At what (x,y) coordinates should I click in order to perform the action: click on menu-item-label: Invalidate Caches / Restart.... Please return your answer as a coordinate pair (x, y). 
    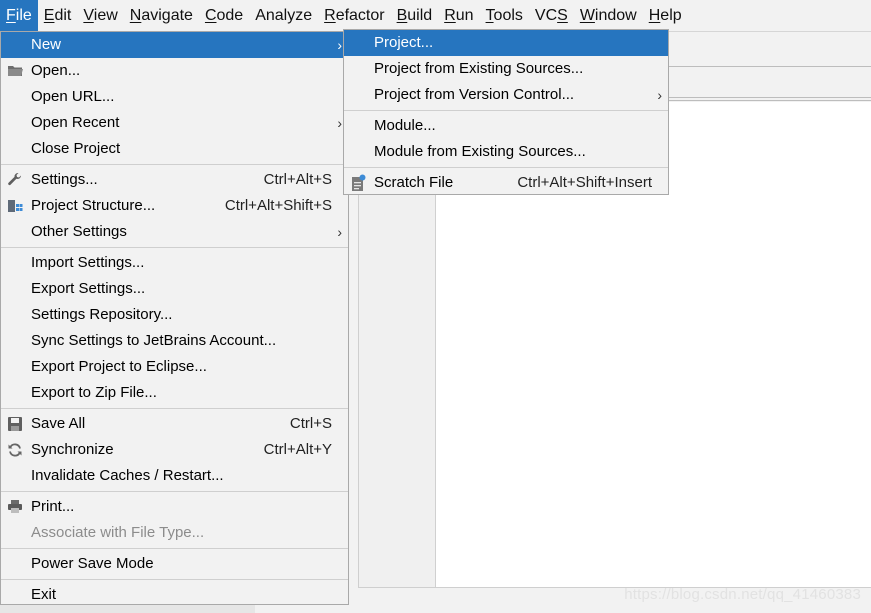
    Looking at the image, I should click on (127, 475).